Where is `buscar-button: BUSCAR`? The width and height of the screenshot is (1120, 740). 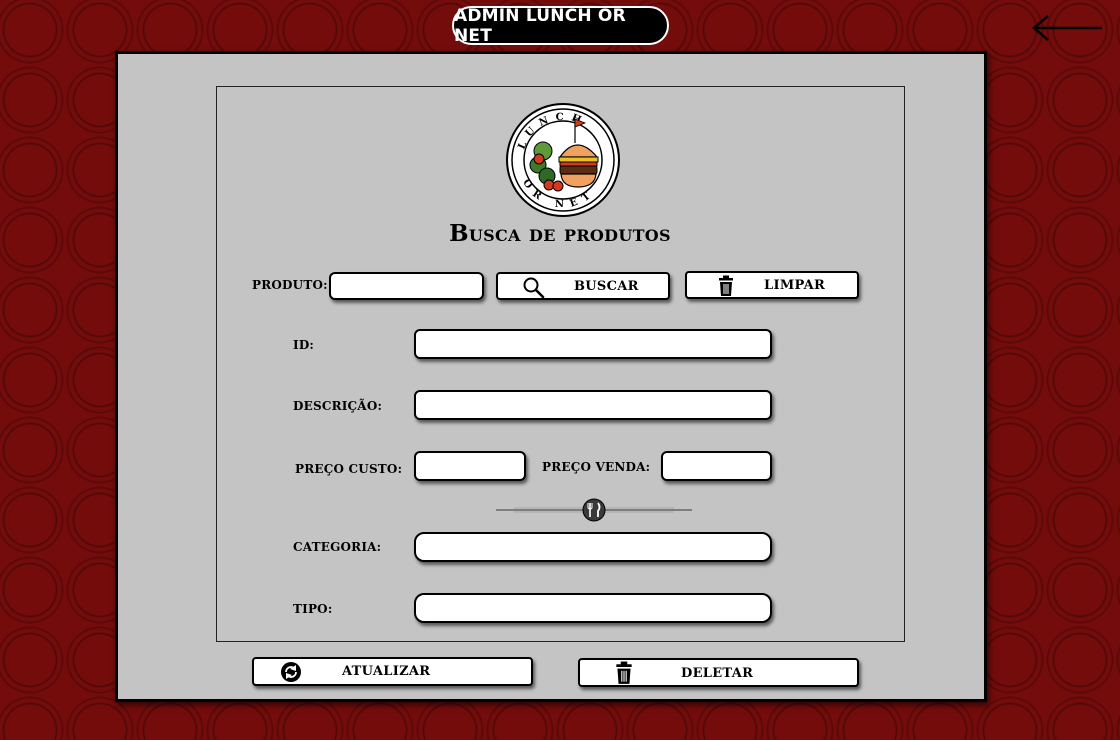
buscar-button: BUSCAR is located at coordinates (583, 286).